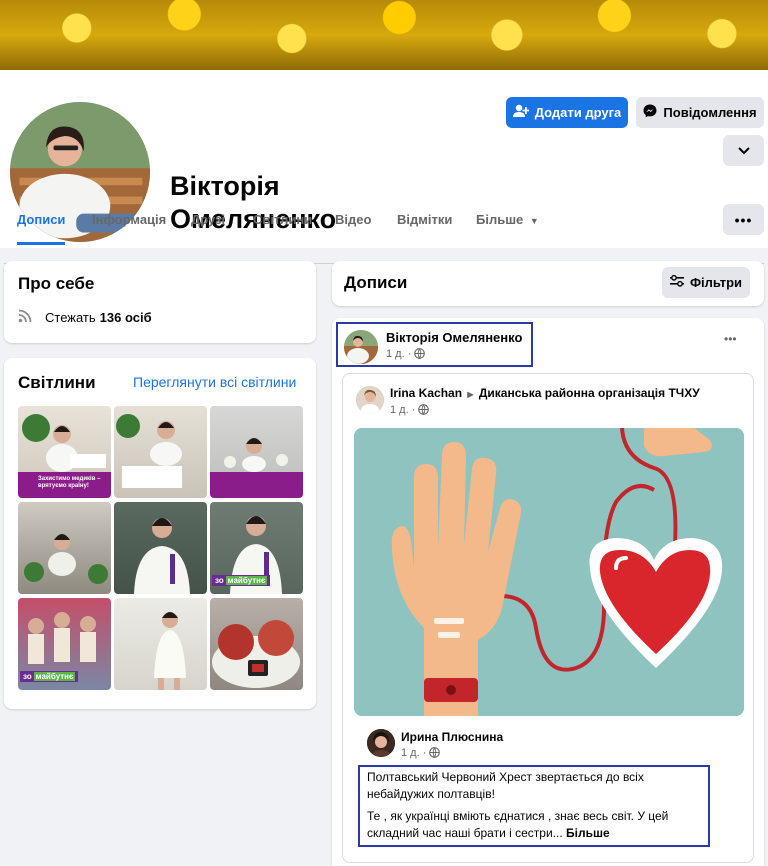  Describe the element at coordinates (650, 112) in the screenshot. I see `messenger-icon` at that location.